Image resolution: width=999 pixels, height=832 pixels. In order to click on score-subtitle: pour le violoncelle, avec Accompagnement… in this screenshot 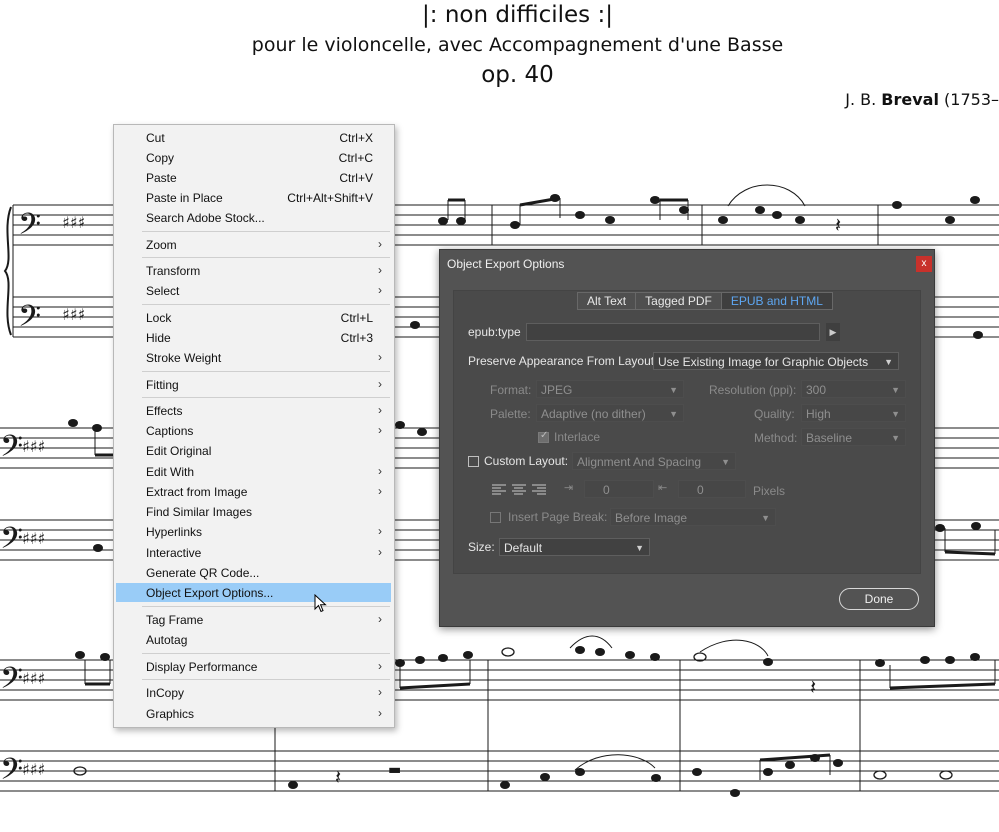, I will do `click(517, 45)`.